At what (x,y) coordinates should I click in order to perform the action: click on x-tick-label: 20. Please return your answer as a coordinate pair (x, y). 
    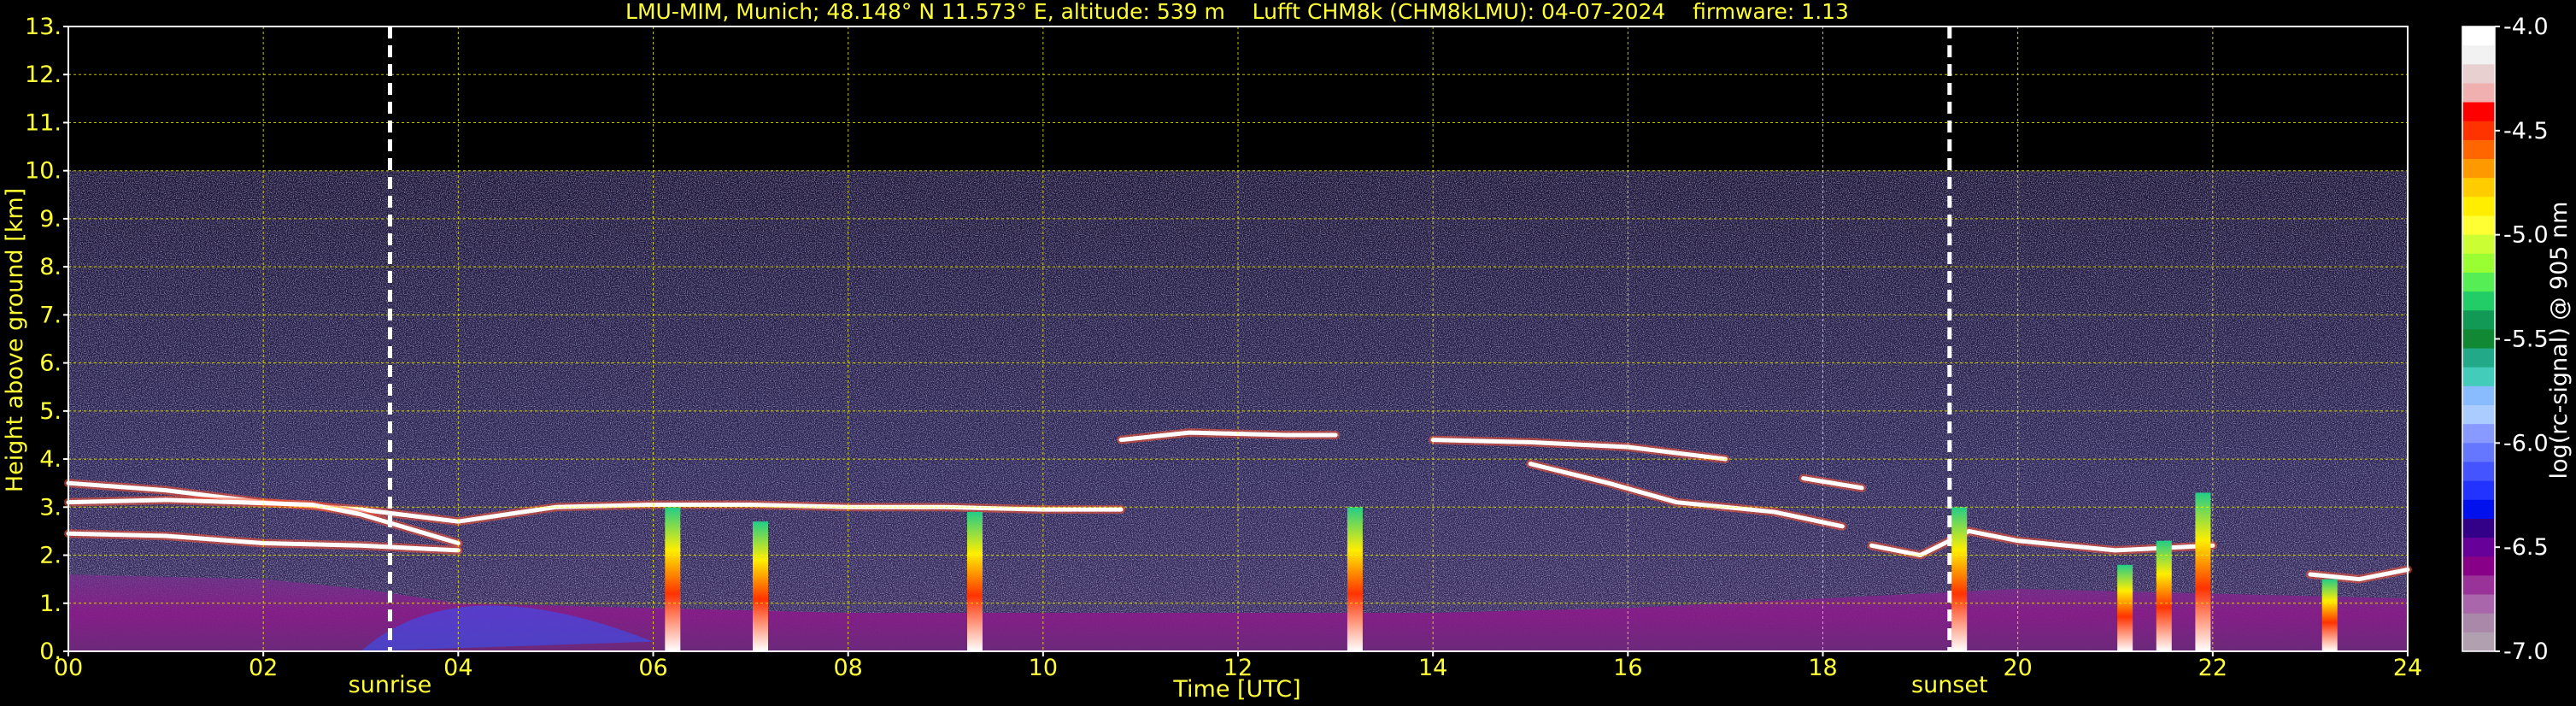
    Looking at the image, I should click on (2017, 668).